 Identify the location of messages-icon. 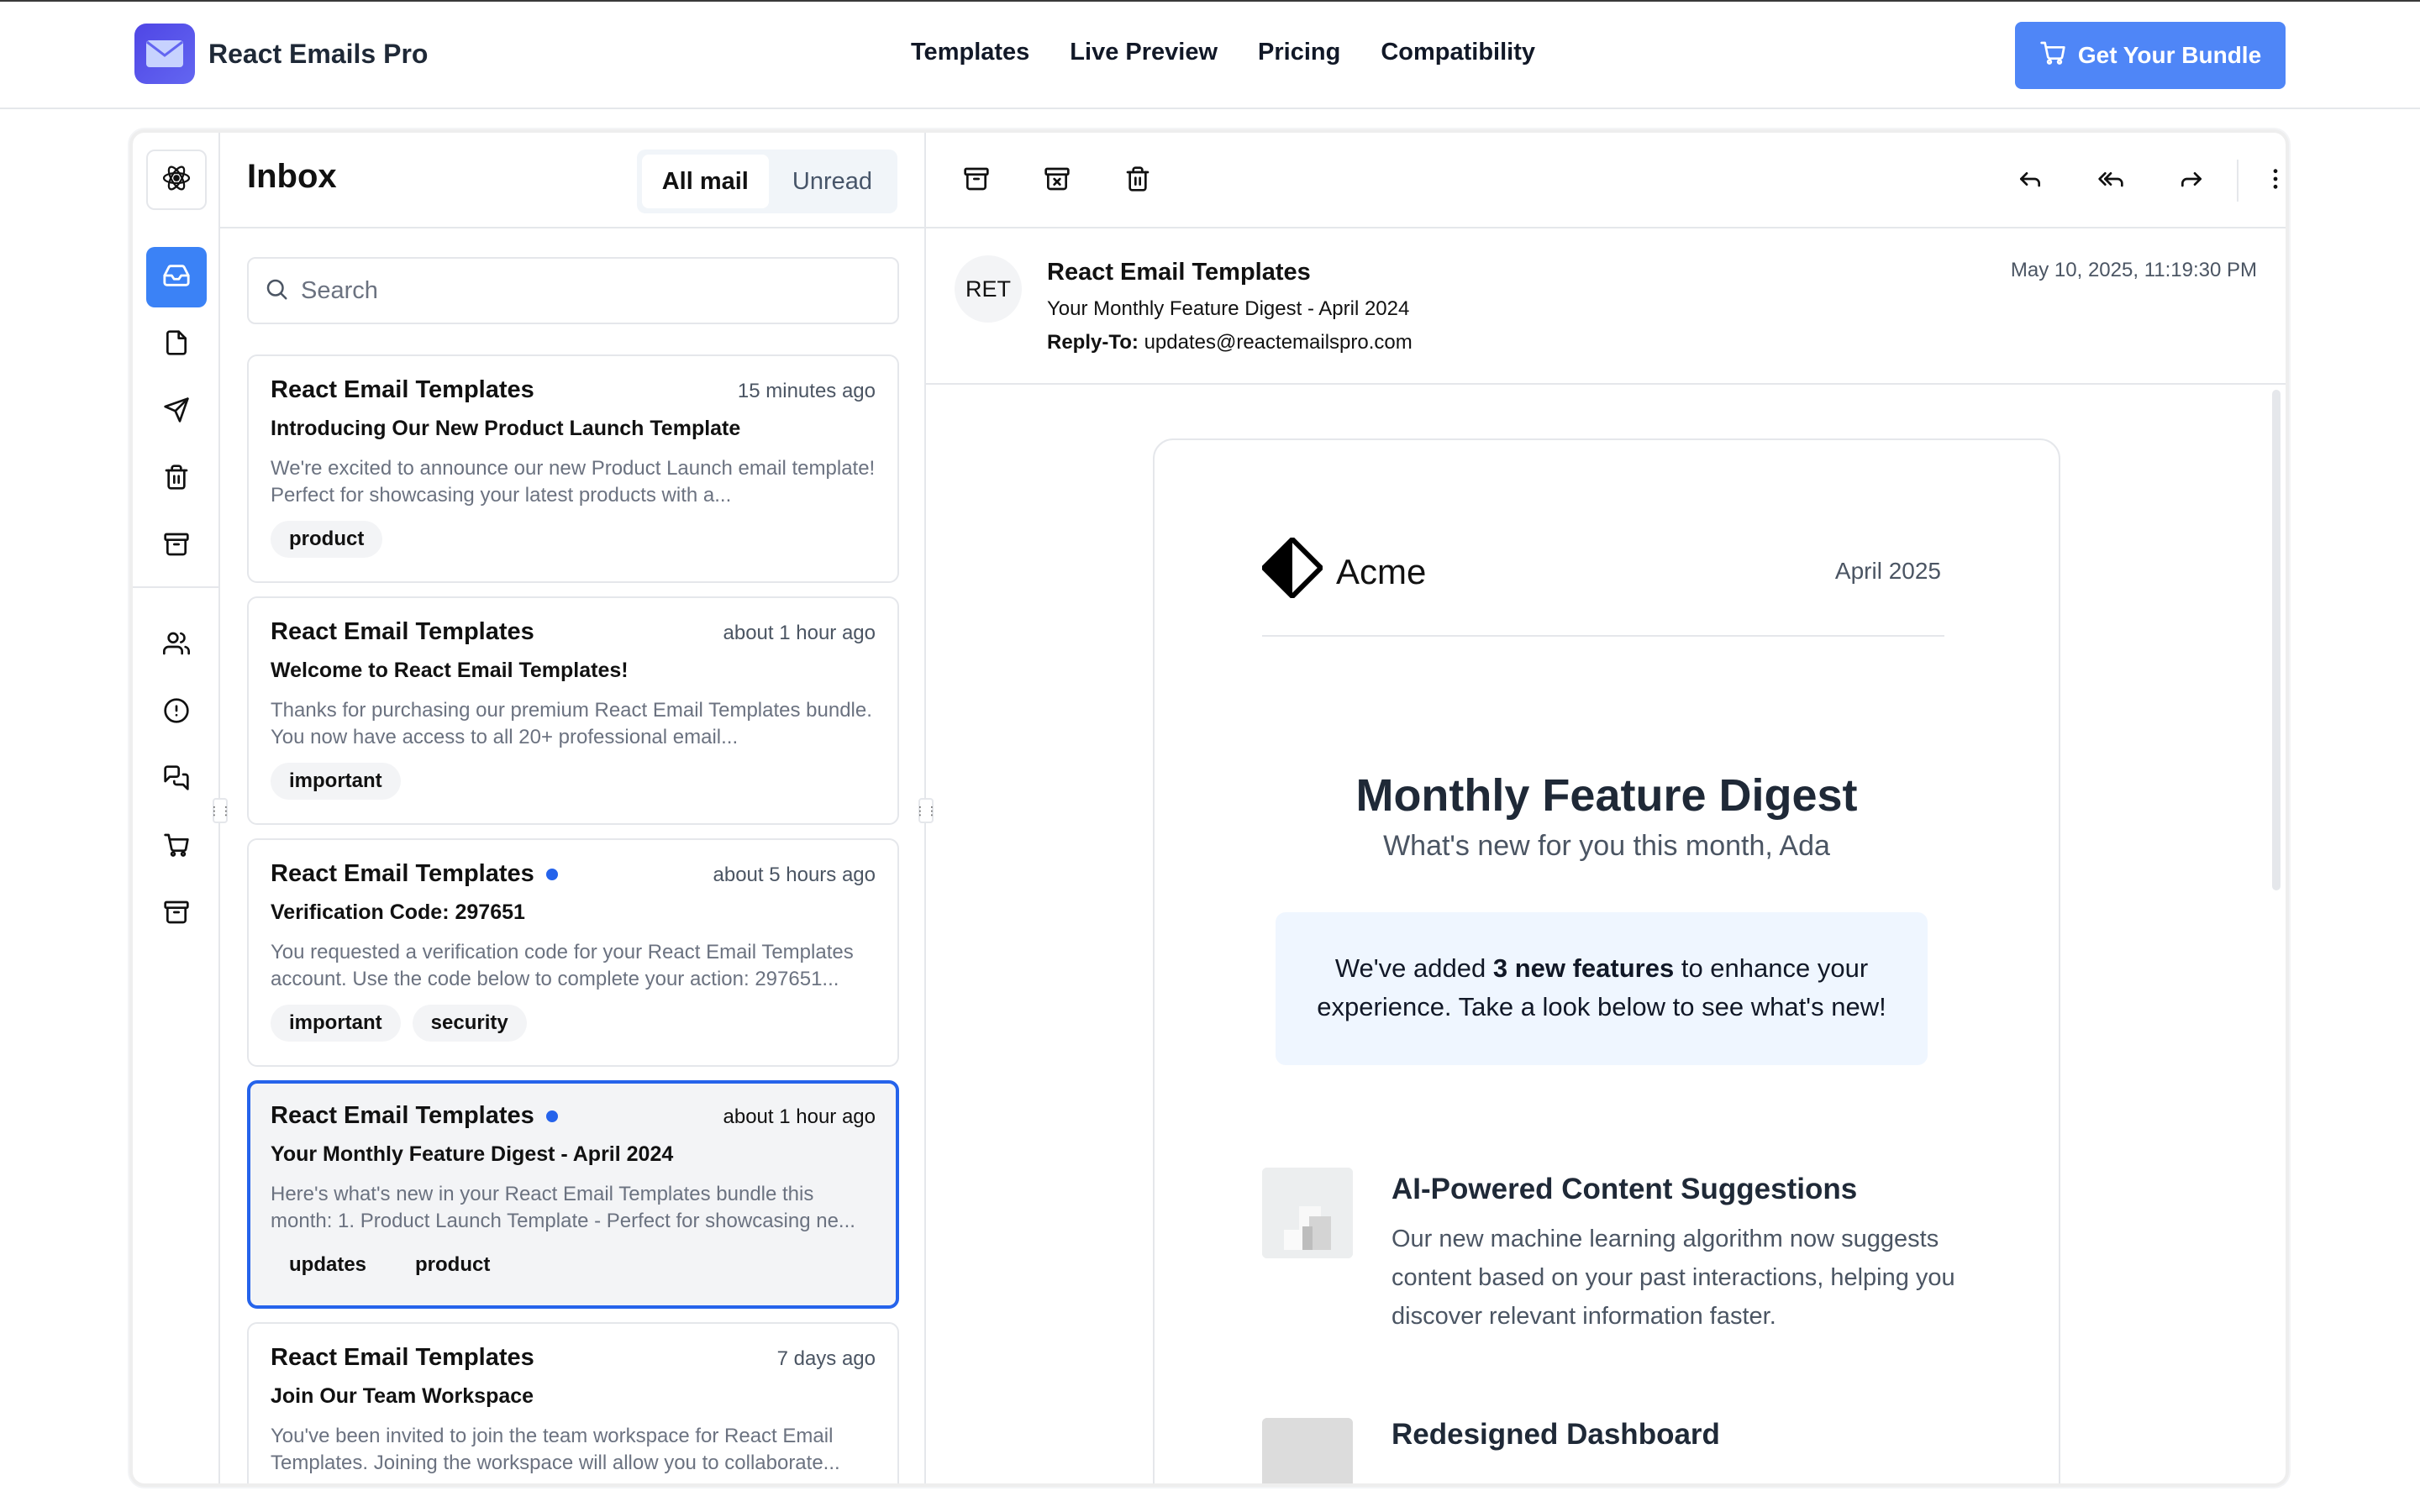
(176, 779).